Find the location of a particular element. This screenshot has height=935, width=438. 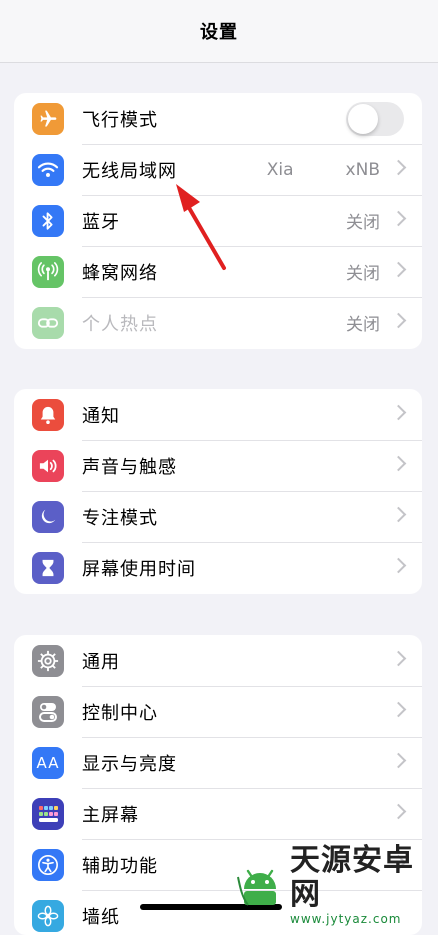

settings-row-general: 通用 is located at coordinates (218, 660).